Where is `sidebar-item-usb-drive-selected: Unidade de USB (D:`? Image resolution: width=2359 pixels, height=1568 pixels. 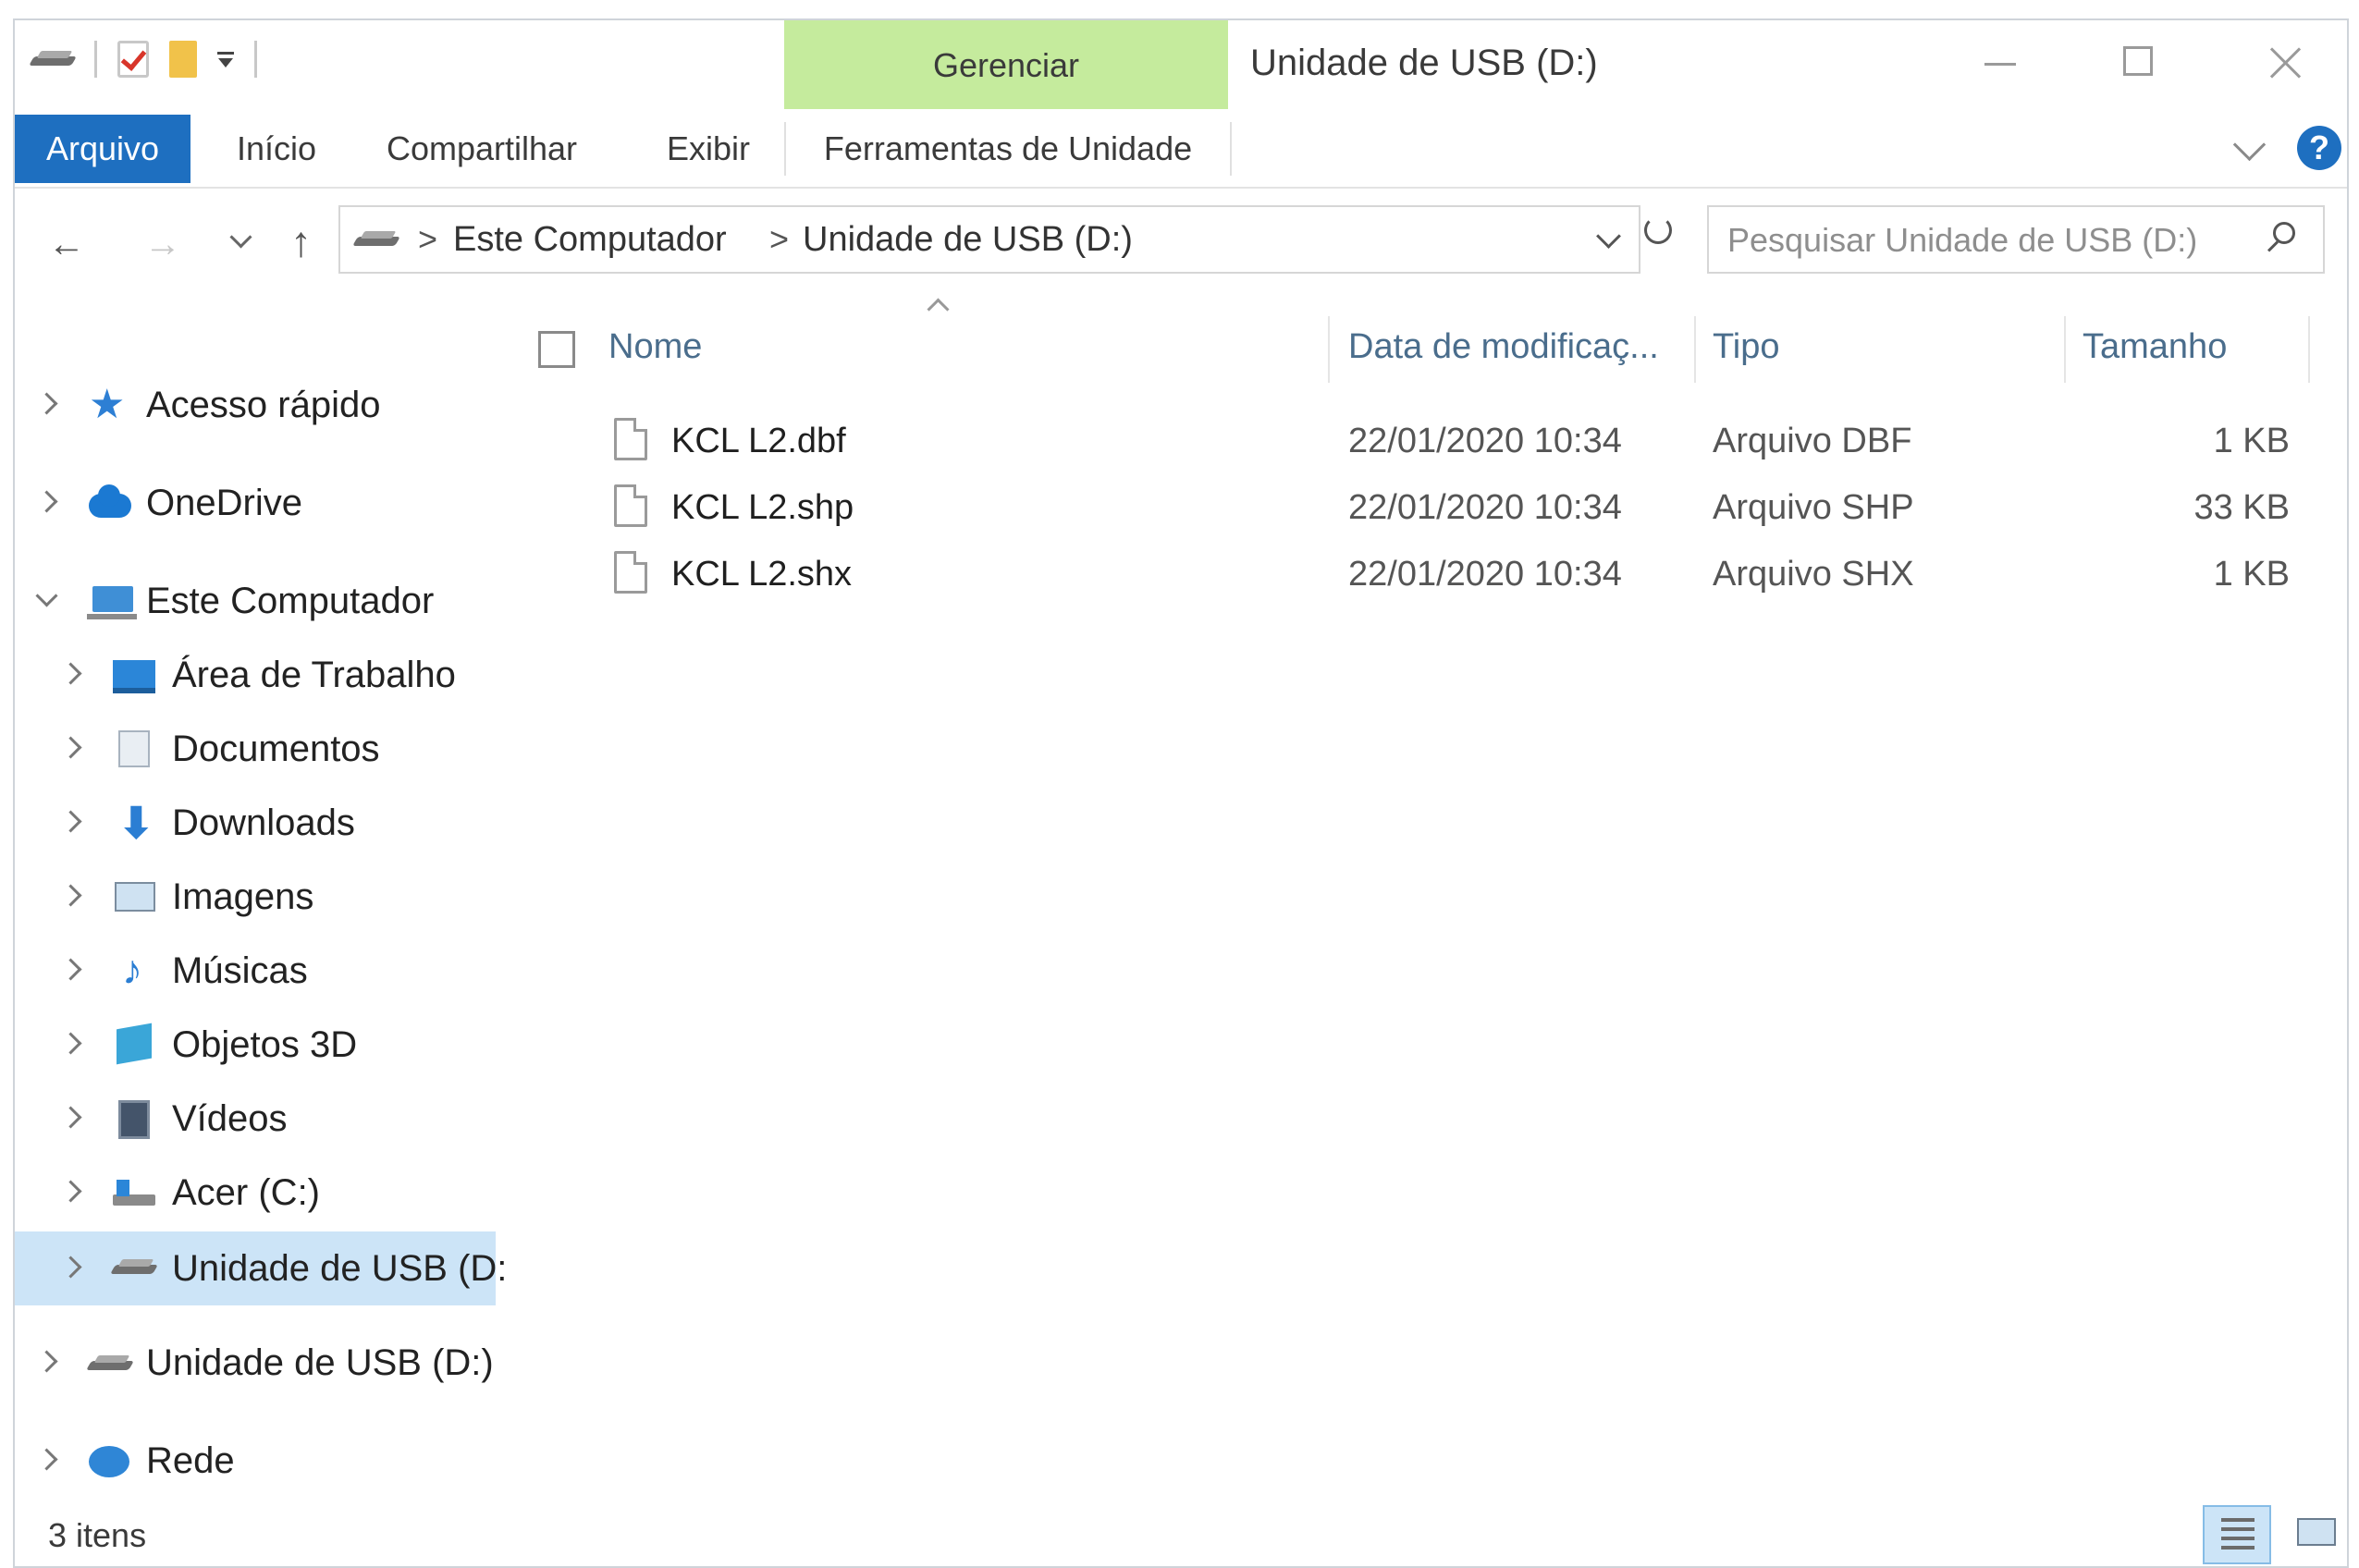
sidebar-item-usb-drive-selected: Unidade de USB (D: is located at coordinates (261, 1268).